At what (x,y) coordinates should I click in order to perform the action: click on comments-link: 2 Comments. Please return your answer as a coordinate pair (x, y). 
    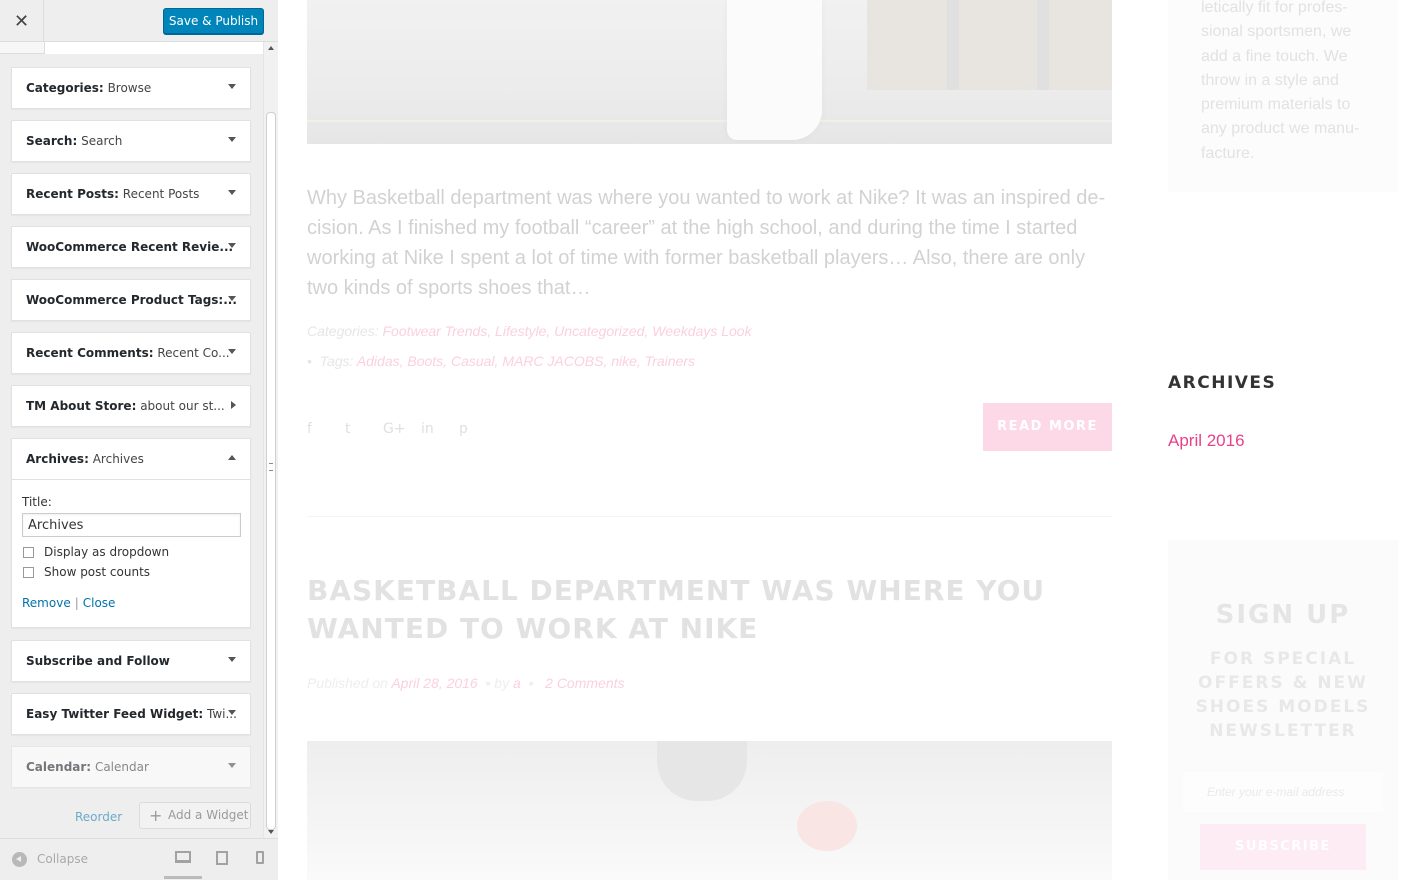
    Looking at the image, I should click on (584, 683).